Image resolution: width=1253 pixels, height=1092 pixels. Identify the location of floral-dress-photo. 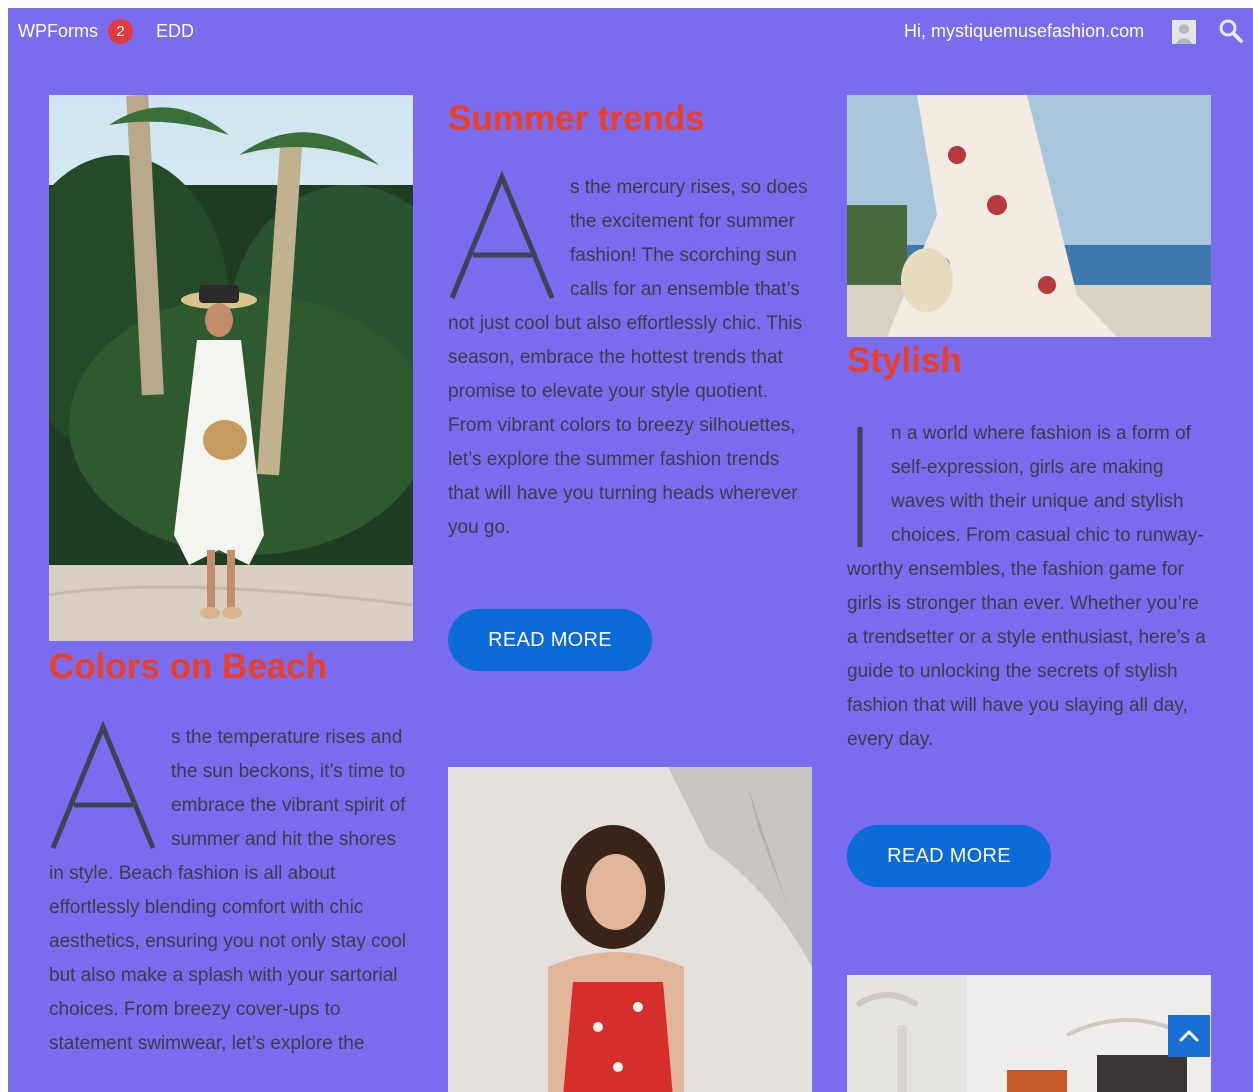
(1029, 216).